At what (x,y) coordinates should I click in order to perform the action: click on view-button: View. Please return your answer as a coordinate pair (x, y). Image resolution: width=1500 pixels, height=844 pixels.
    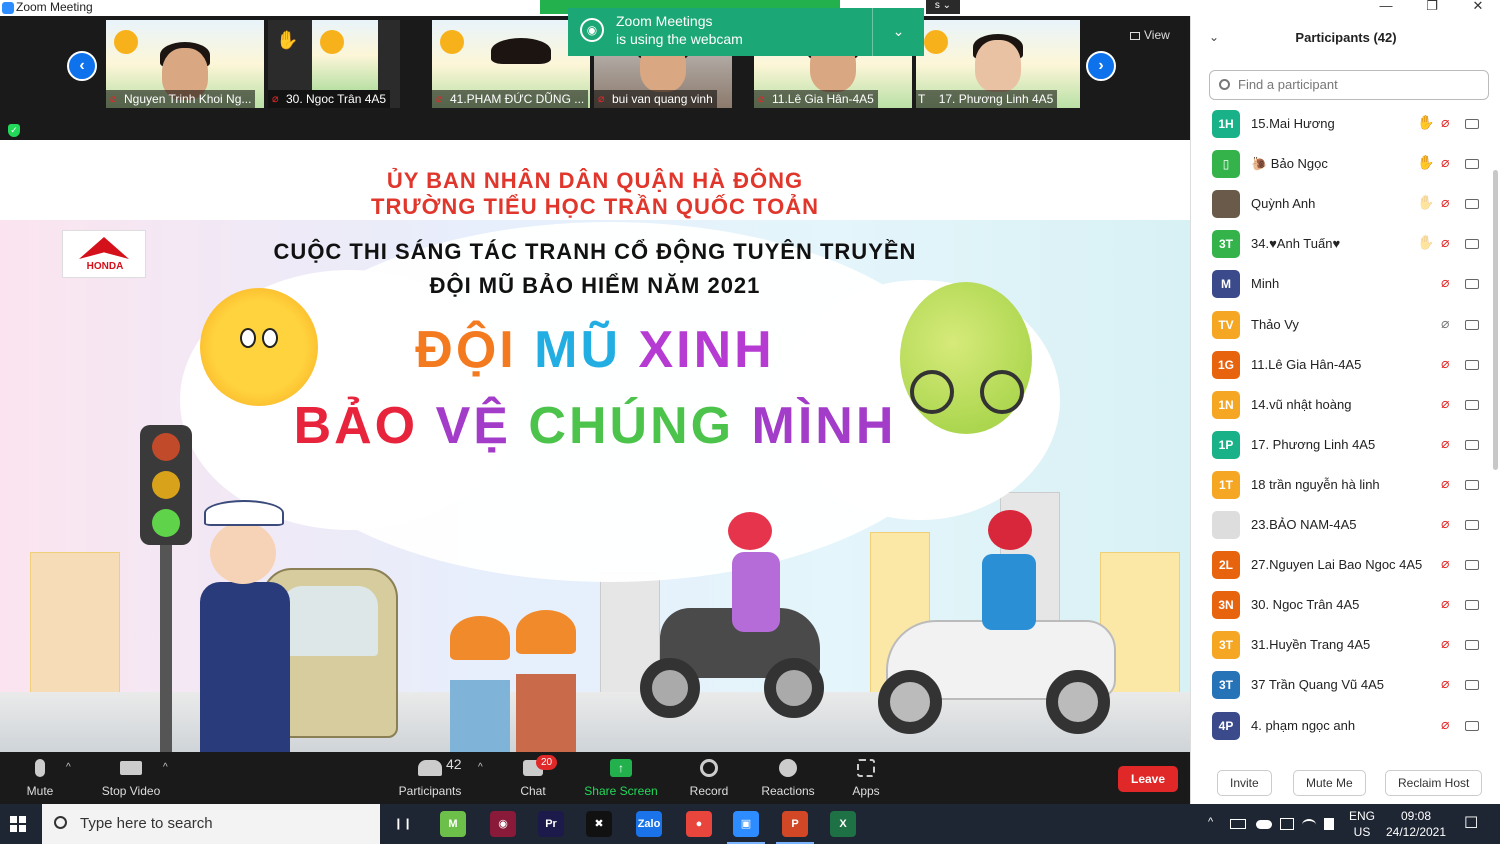
    Looking at the image, I should click on (1150, 35).